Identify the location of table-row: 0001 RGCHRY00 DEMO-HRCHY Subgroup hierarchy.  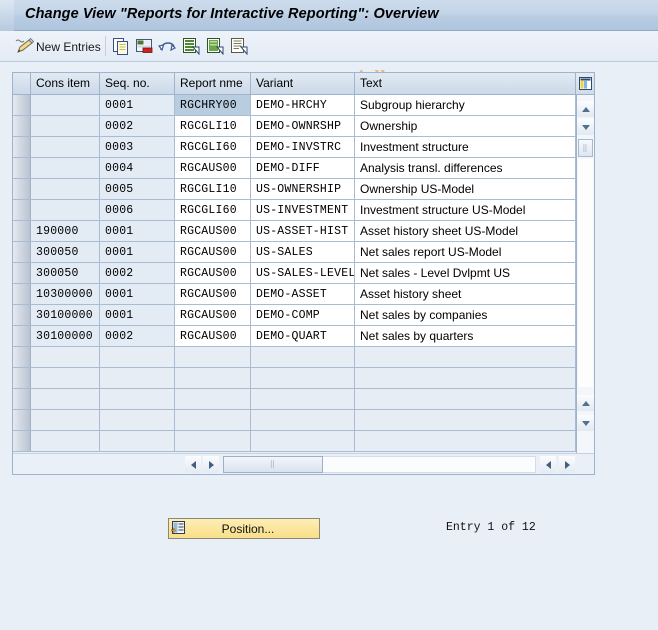
(294, 105).